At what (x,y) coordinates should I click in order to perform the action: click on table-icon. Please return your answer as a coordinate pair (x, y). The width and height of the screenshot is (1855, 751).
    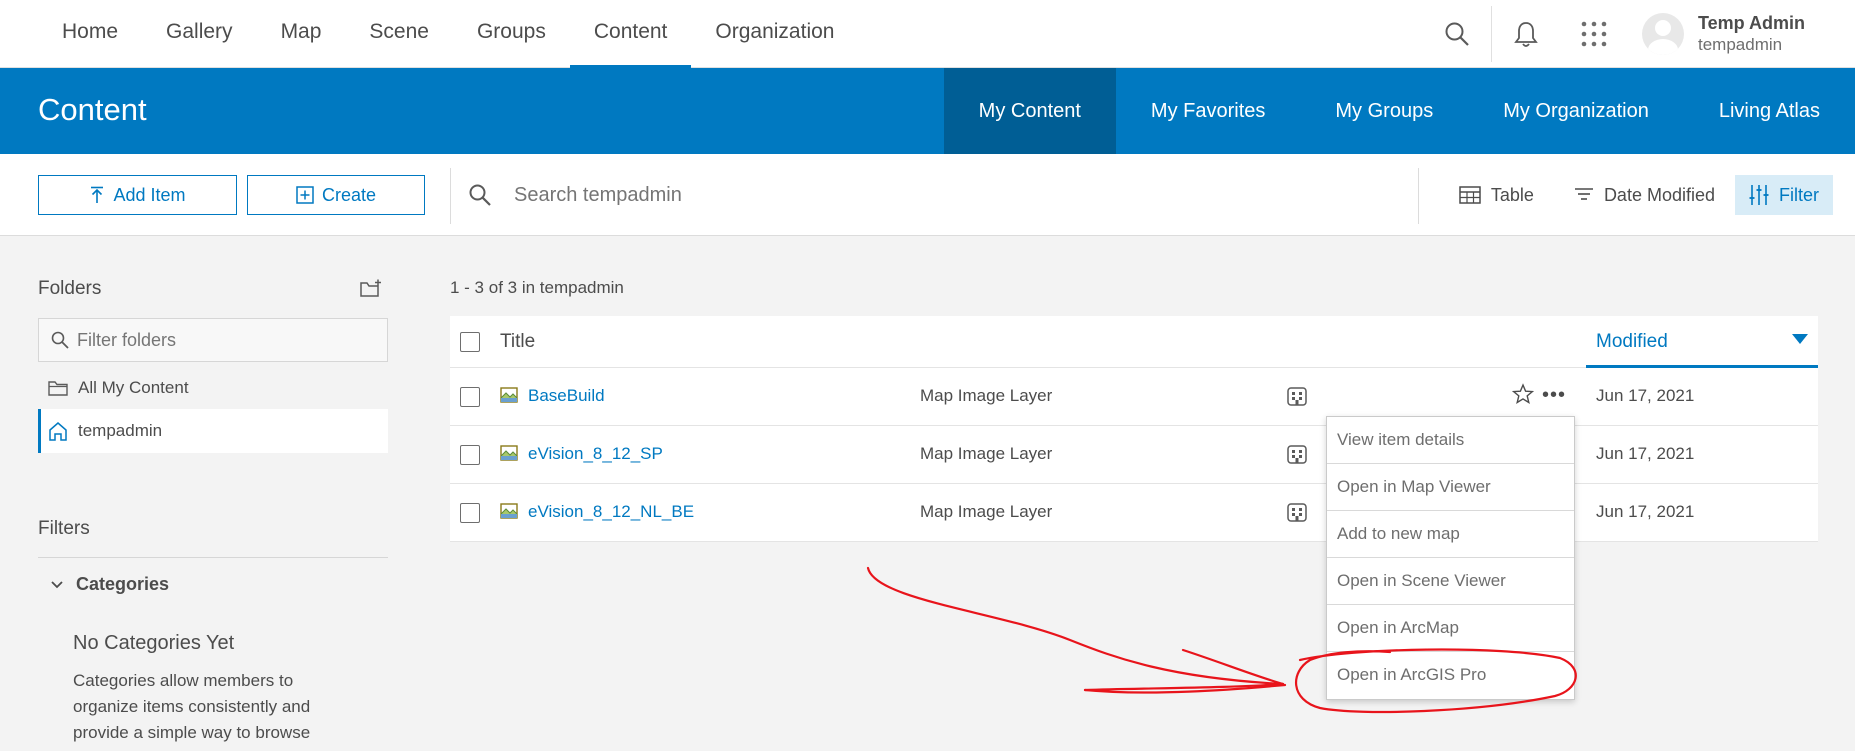
    Looking at the image, I should click on (1470, 195).